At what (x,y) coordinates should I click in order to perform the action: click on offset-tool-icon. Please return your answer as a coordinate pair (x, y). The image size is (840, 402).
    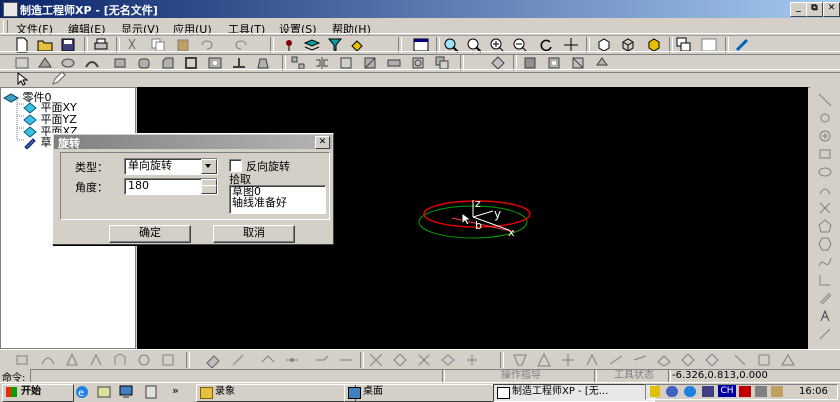
    Looking at the image, I should click on (825, 298).